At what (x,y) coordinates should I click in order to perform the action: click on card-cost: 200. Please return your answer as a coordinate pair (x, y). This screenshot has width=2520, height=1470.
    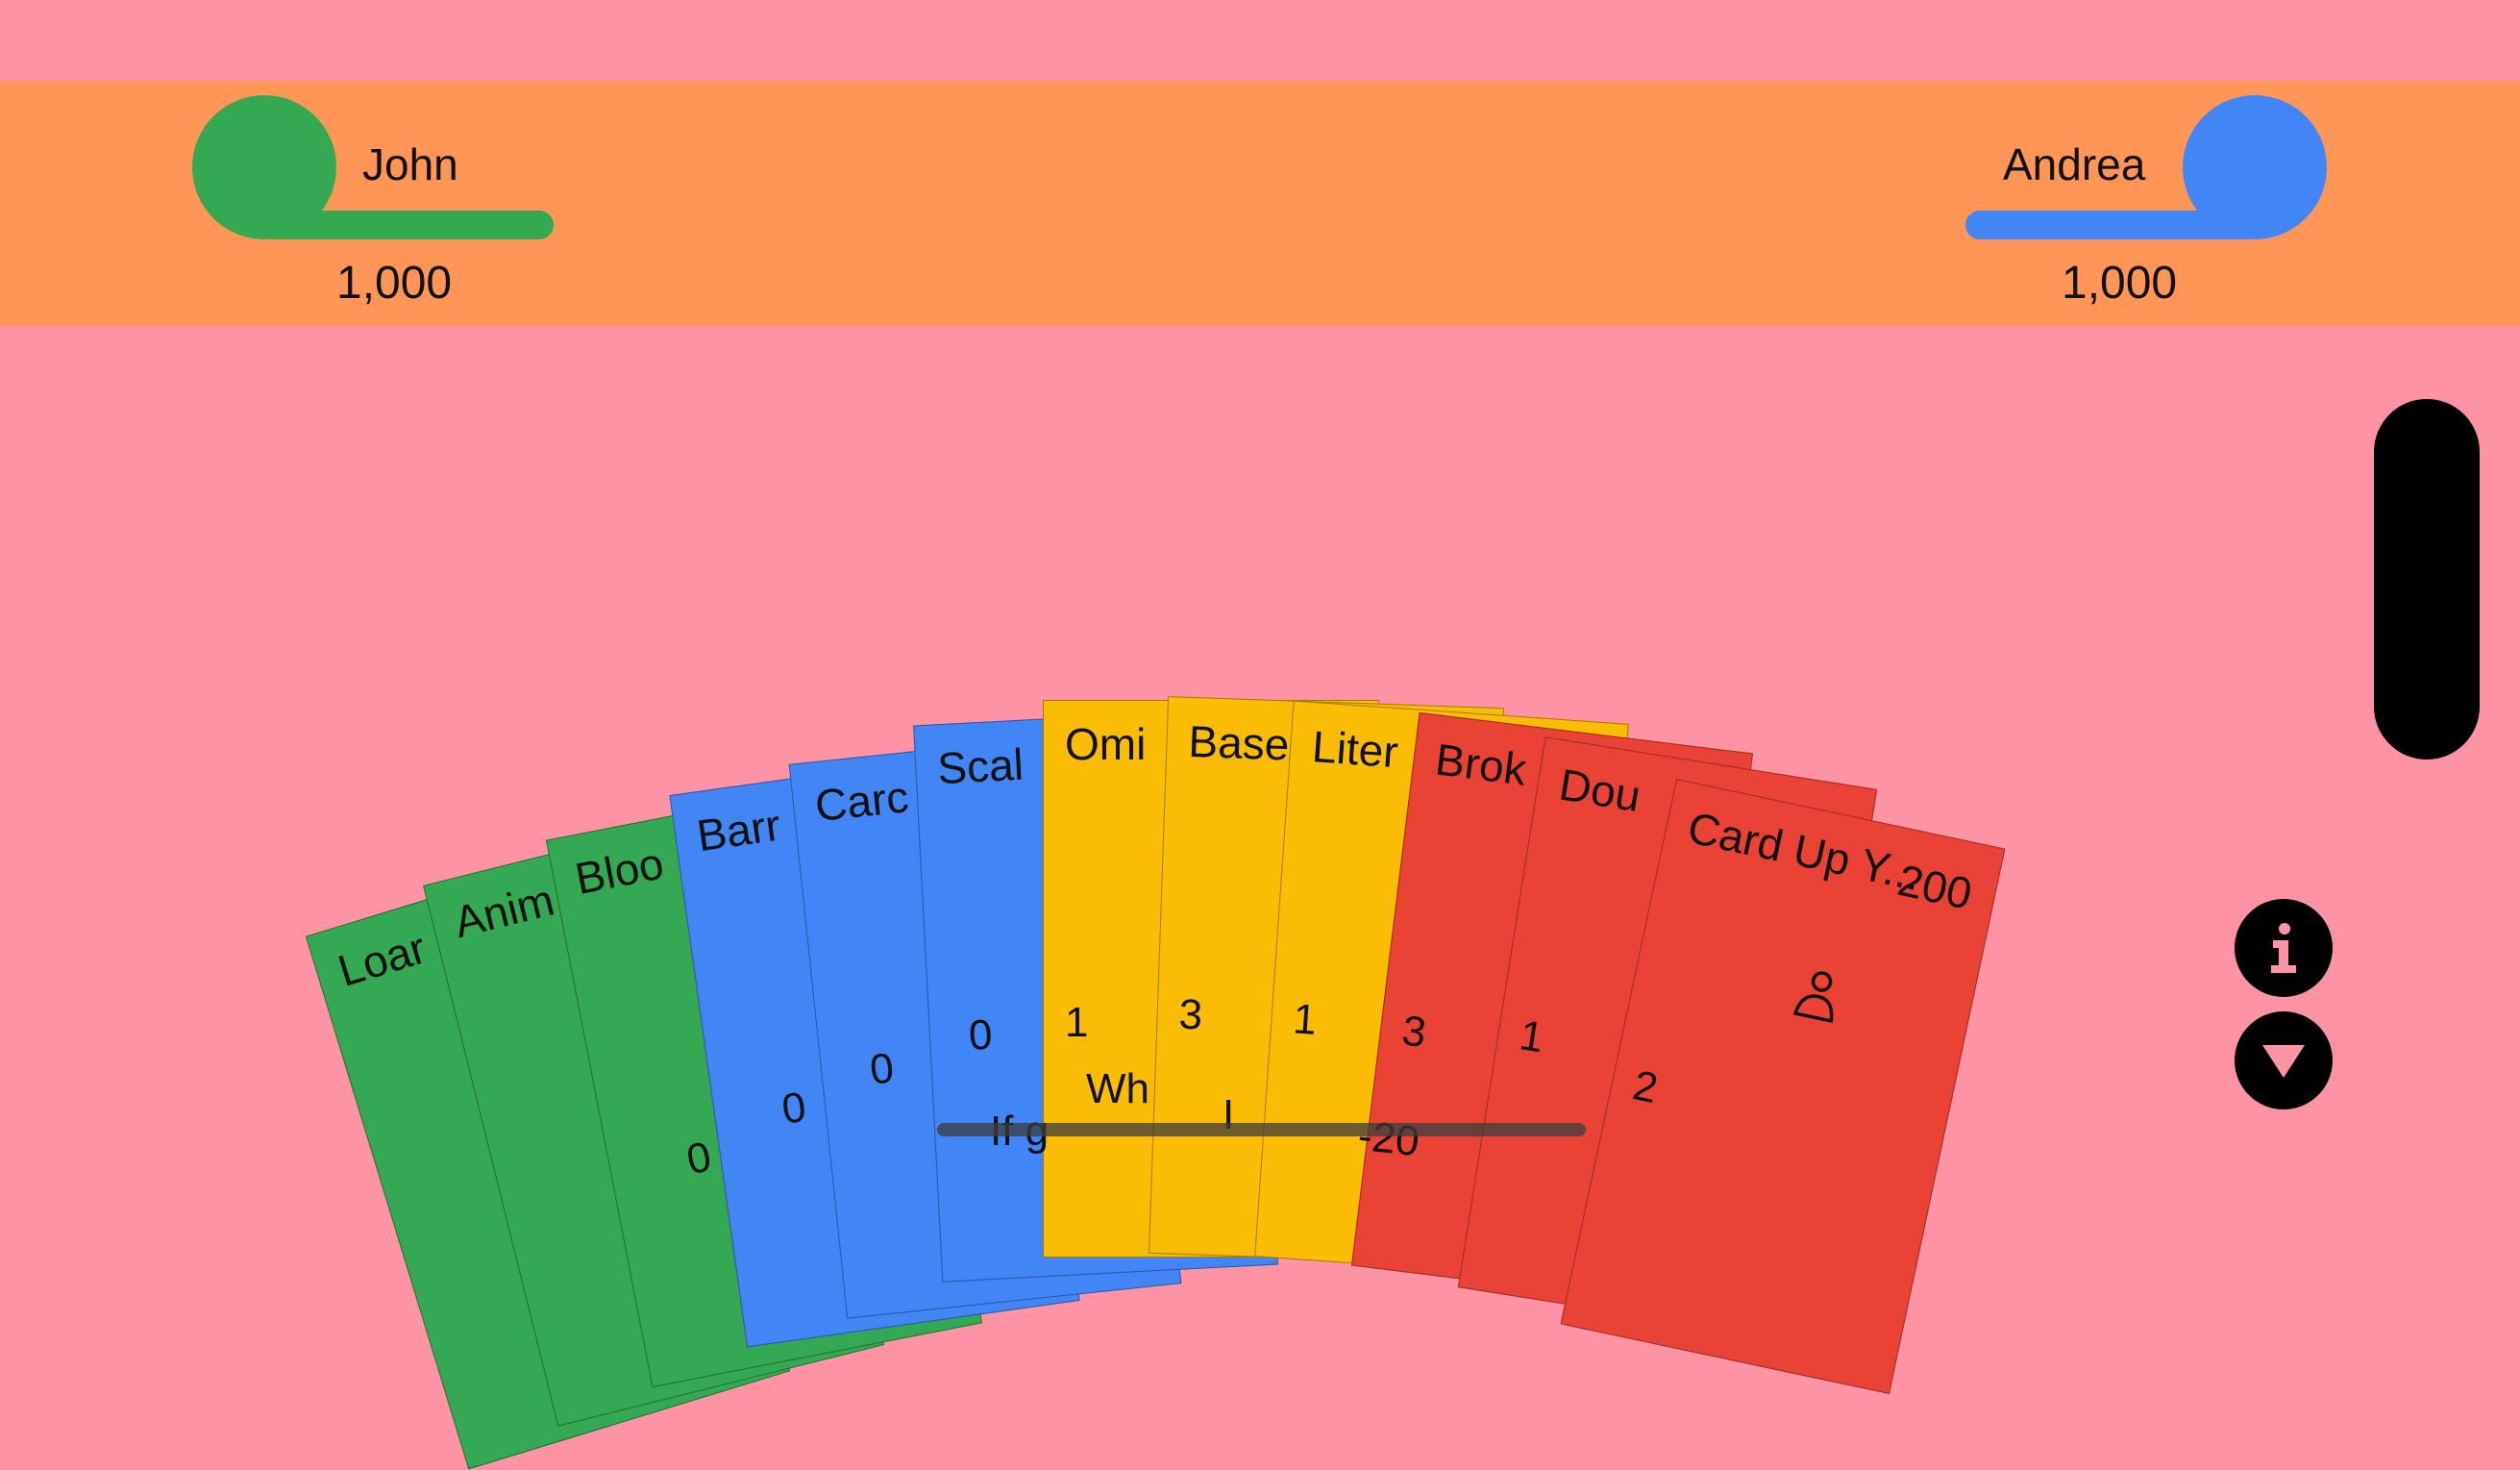
    Looking at the image, I should click on (1935, 886).